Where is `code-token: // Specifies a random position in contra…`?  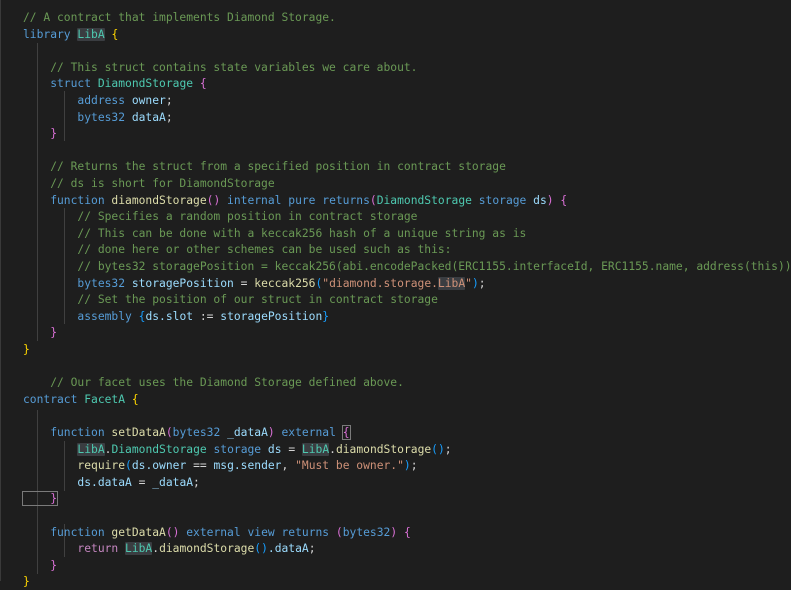
code-token: // Specifies a random position in contra… is located at coordinates (220, 217).